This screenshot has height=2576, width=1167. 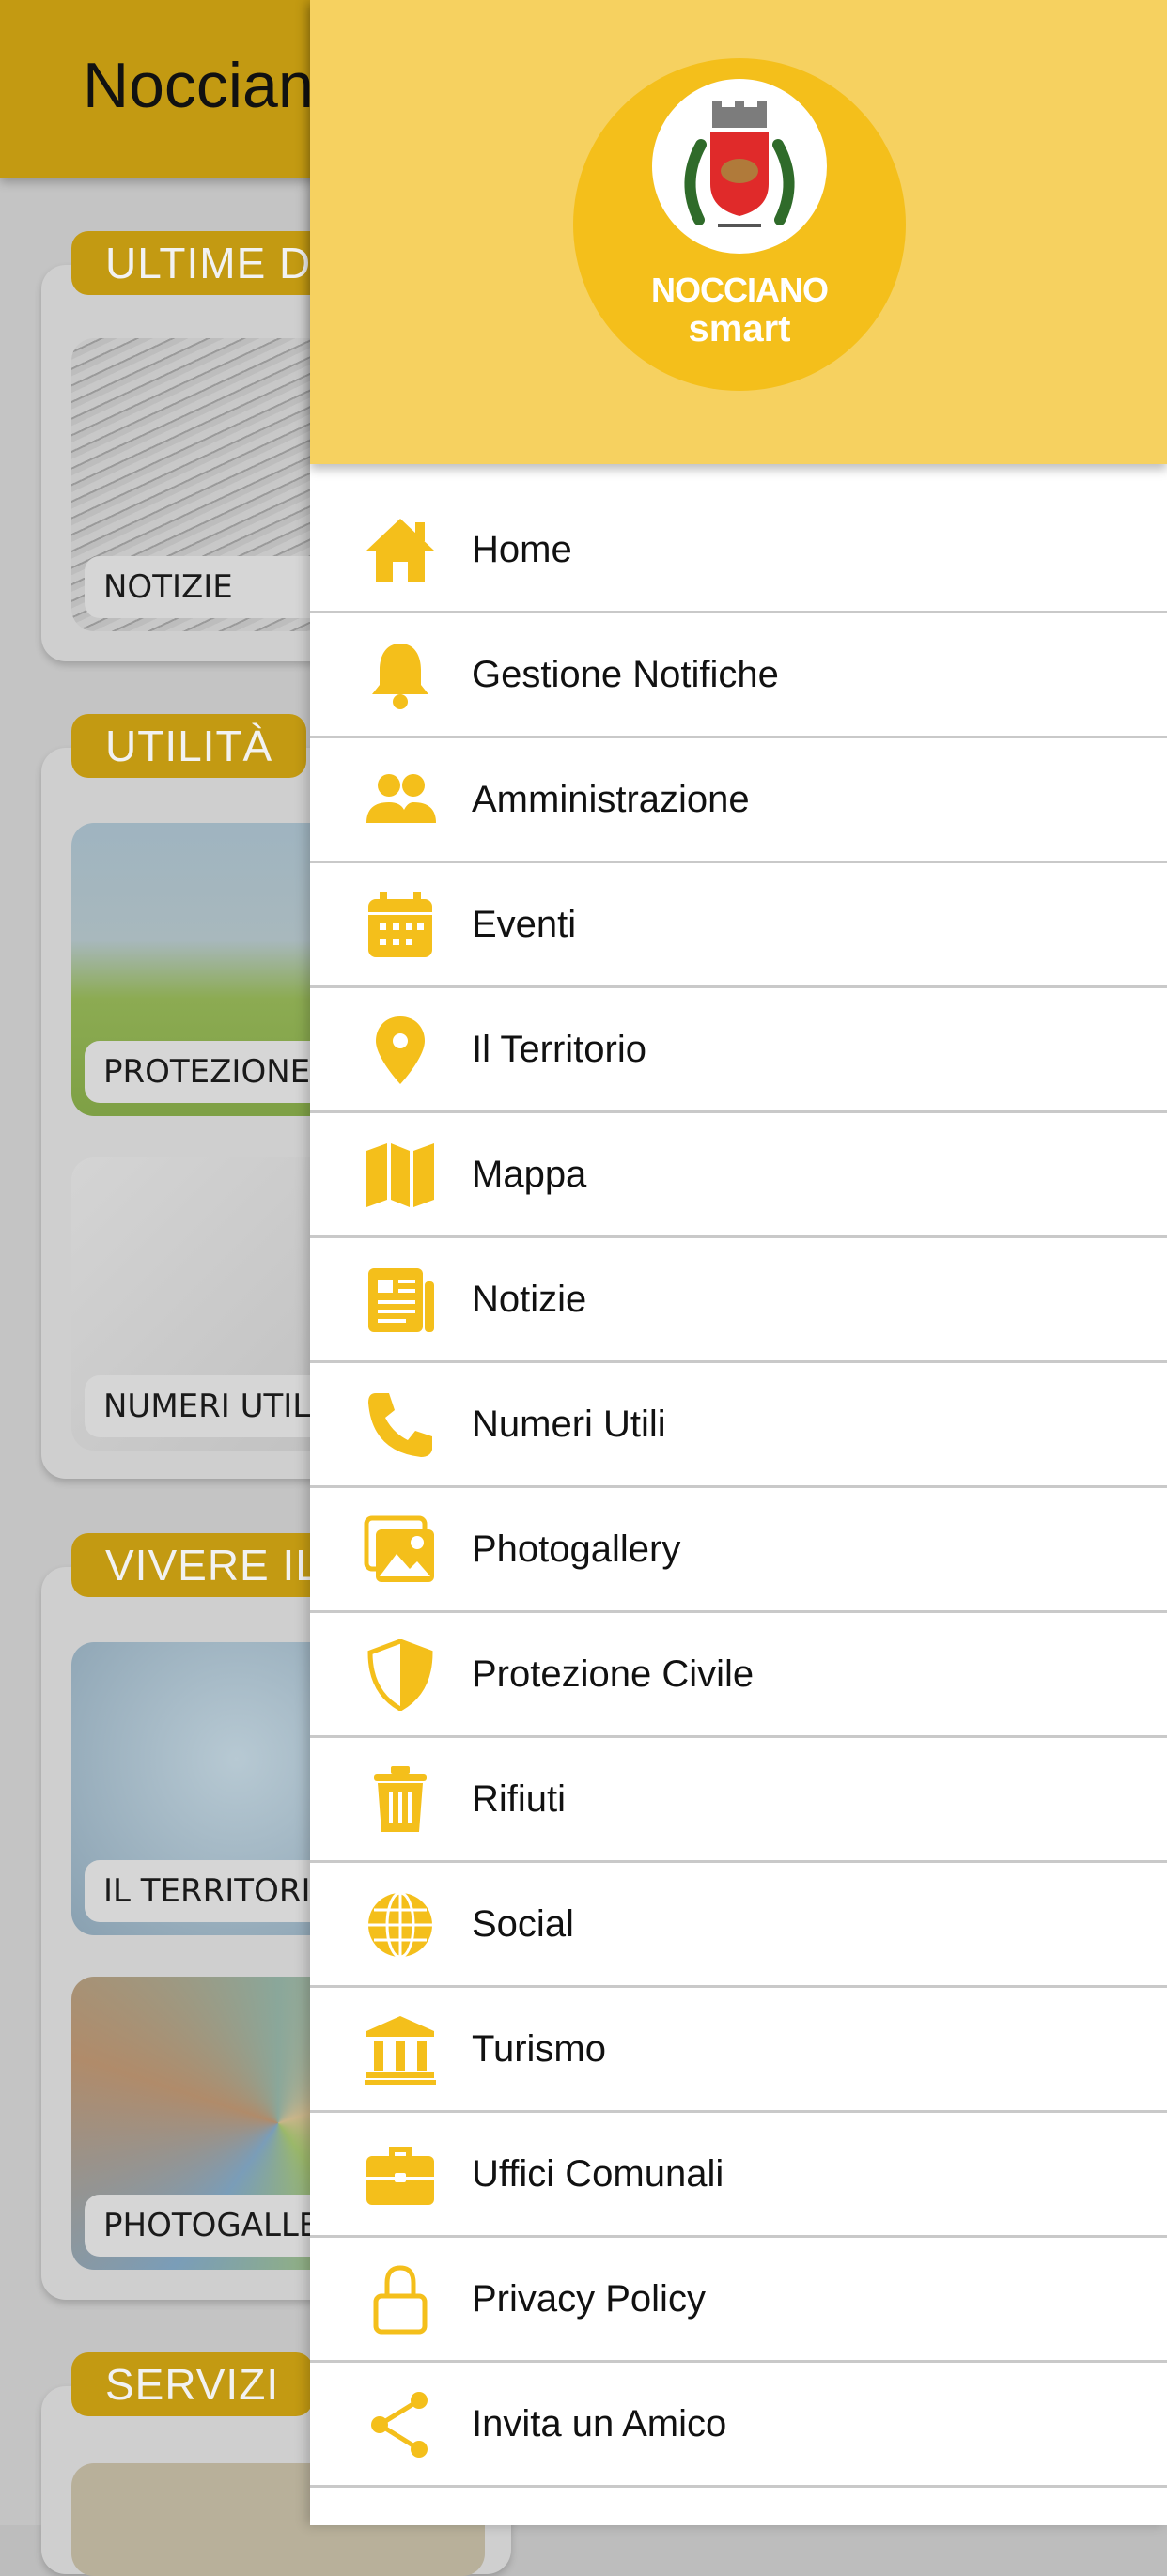 What do you see at coordinates (625, 674) in the screenshot?
I see `menu-item-label: Gestione Notifiche` at bounding box center [625, 674].